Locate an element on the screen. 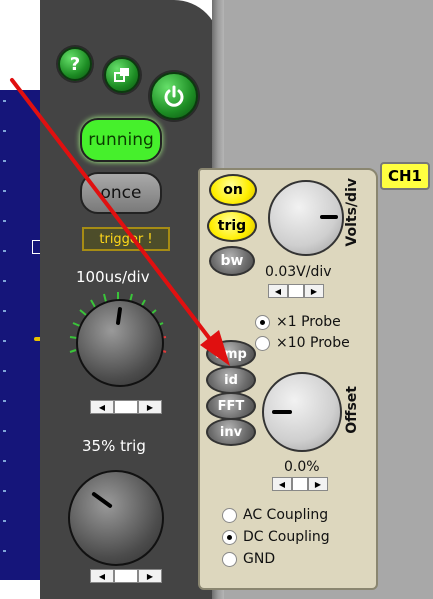  offset-slider: ◀ ▶ is located at coordinates (300, 484).